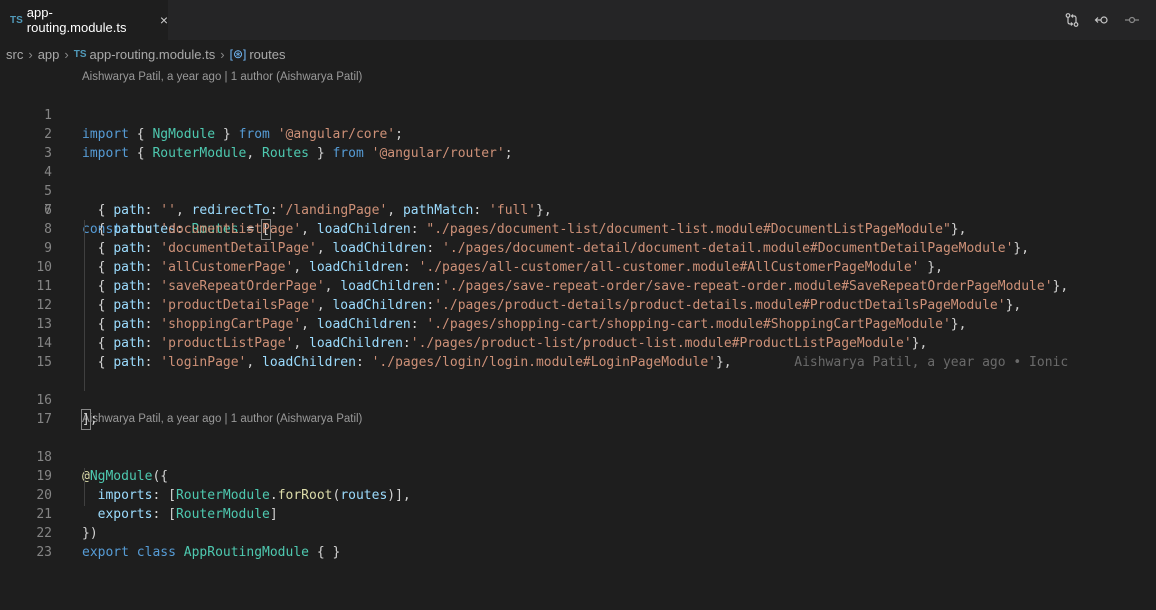  What do you see at coordinates (578, 409) in the screenshot?
I see `code-line: 17` at bounding box center [578, 409].